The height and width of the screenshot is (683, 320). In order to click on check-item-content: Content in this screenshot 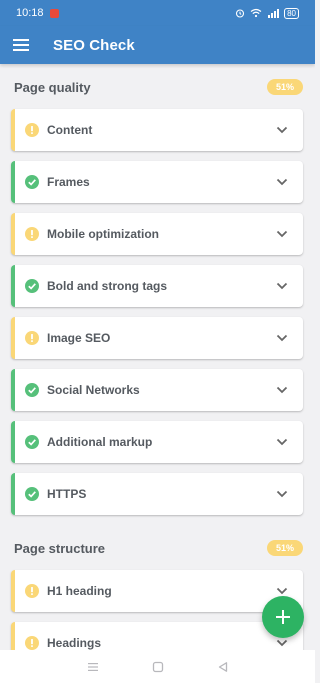, I will do `click(157, 130)`.